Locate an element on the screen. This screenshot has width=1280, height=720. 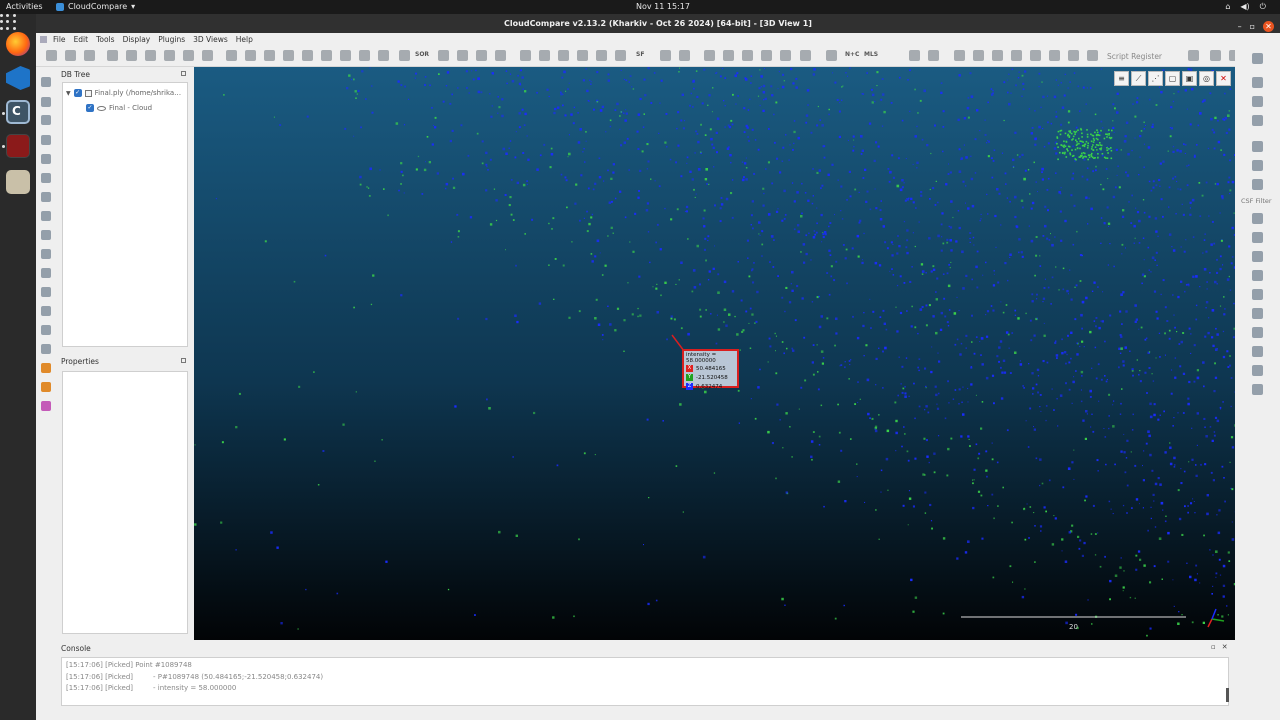
properties-float-icon is located at coordinates (183, 360).